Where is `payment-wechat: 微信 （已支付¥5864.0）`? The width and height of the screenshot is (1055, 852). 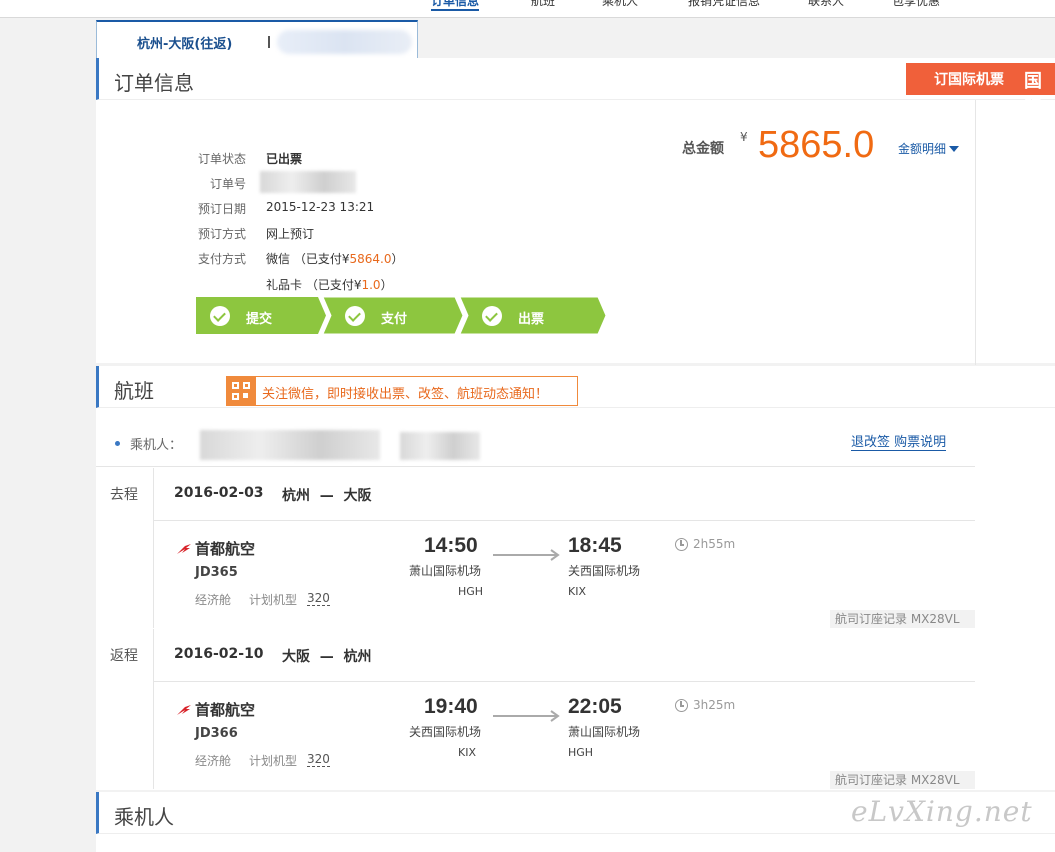 payment-wechat: 微信 （已支付¥5864.0） is located at coordinates (335, 258).